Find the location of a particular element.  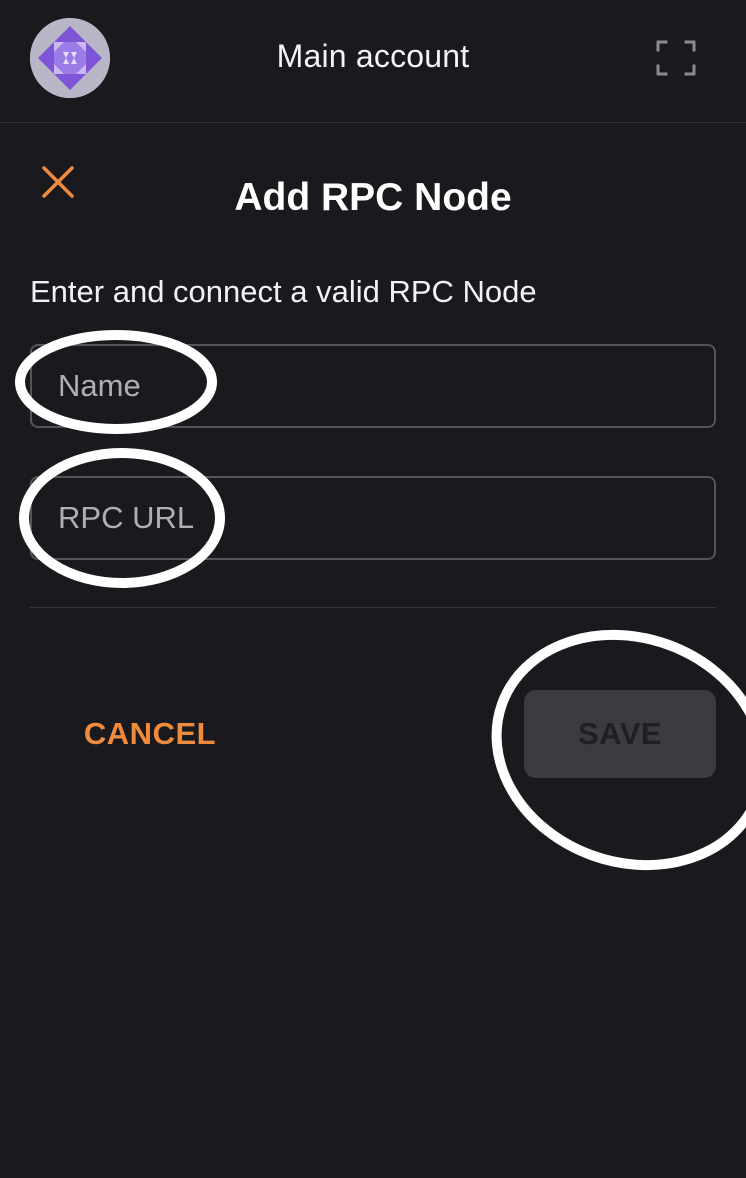

expand-corners-icon is located at coordinates (676, 58).